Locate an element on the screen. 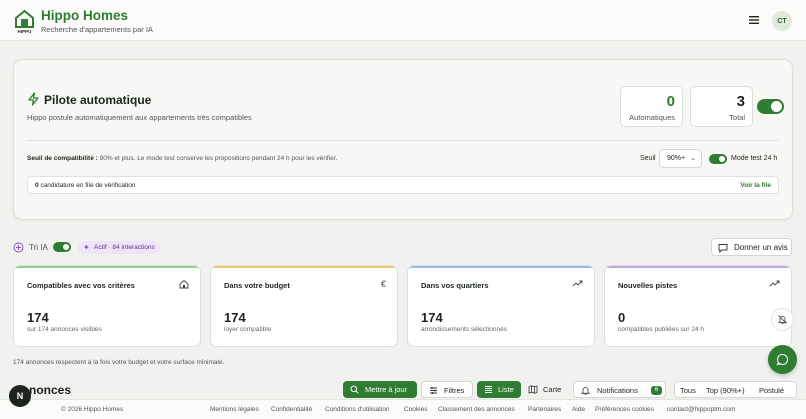 This screenshot has width=806, height=419. card-title: Compatibles avec vos critères is located at coordinates (81, 285).